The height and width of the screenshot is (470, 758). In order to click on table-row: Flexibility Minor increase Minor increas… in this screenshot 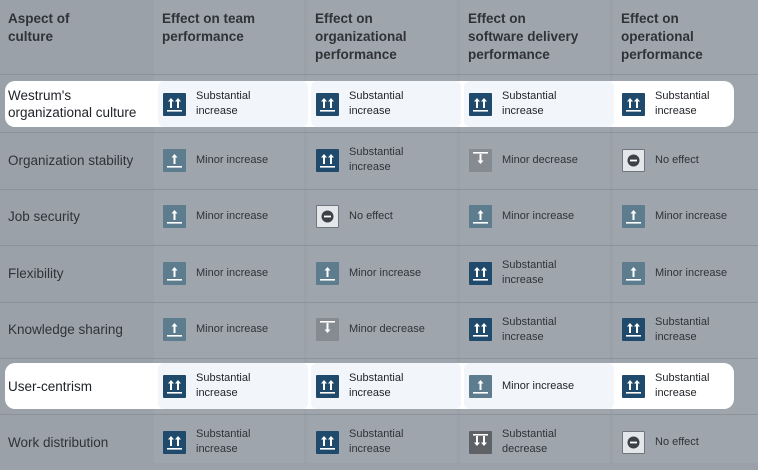, I will do `click(379, 273)`.